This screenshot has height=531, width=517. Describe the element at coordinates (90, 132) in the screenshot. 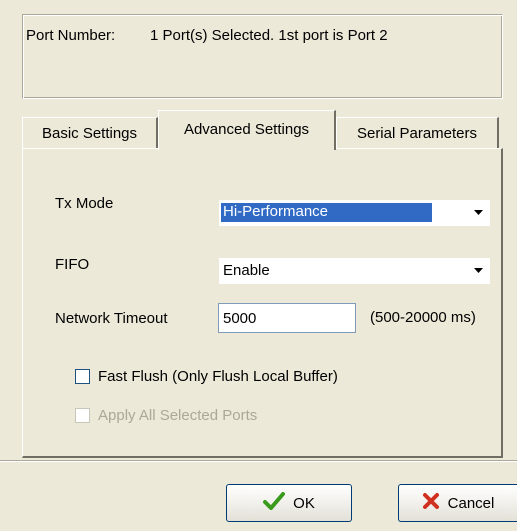

I see `tab-basic-settings: Basic Settings` at that location.